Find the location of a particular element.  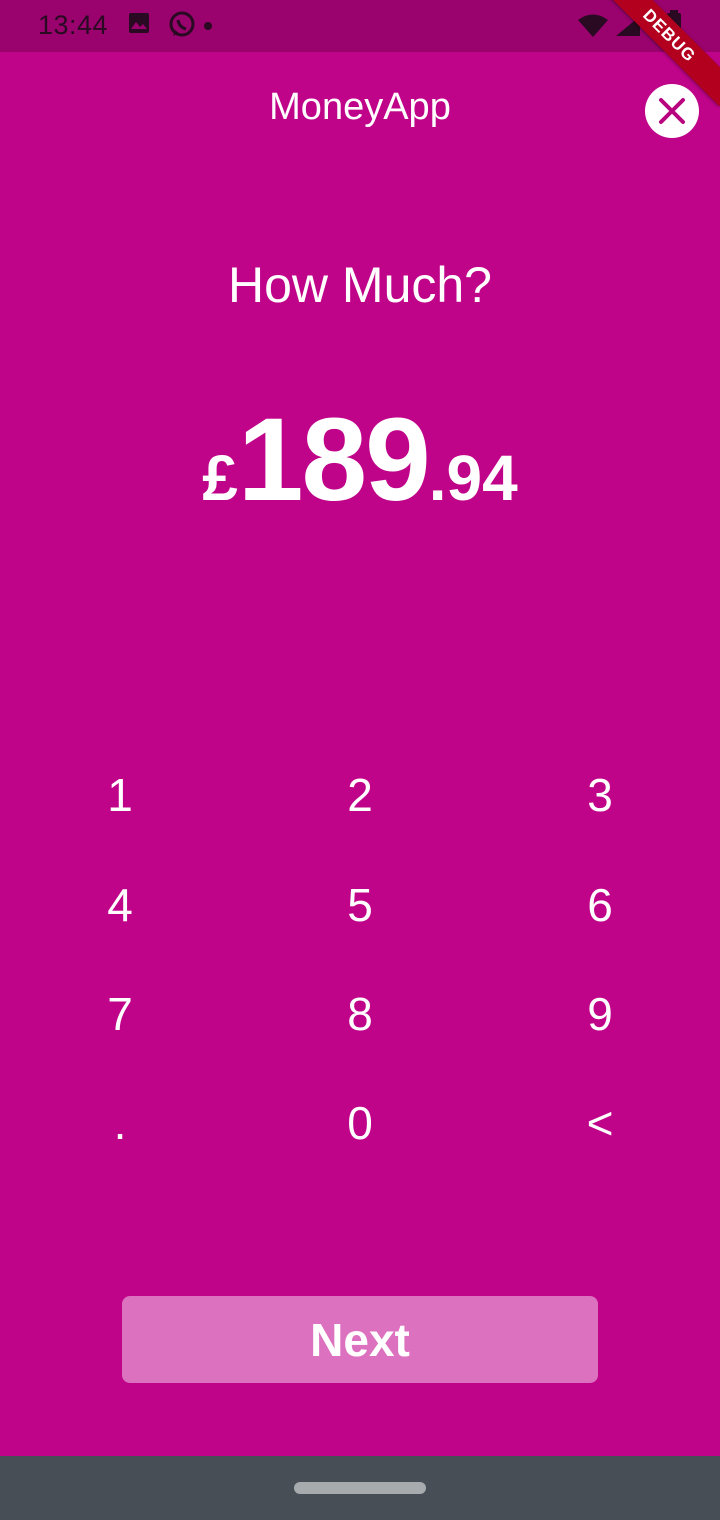

wifi-icon is located at coordinates (593, 28).